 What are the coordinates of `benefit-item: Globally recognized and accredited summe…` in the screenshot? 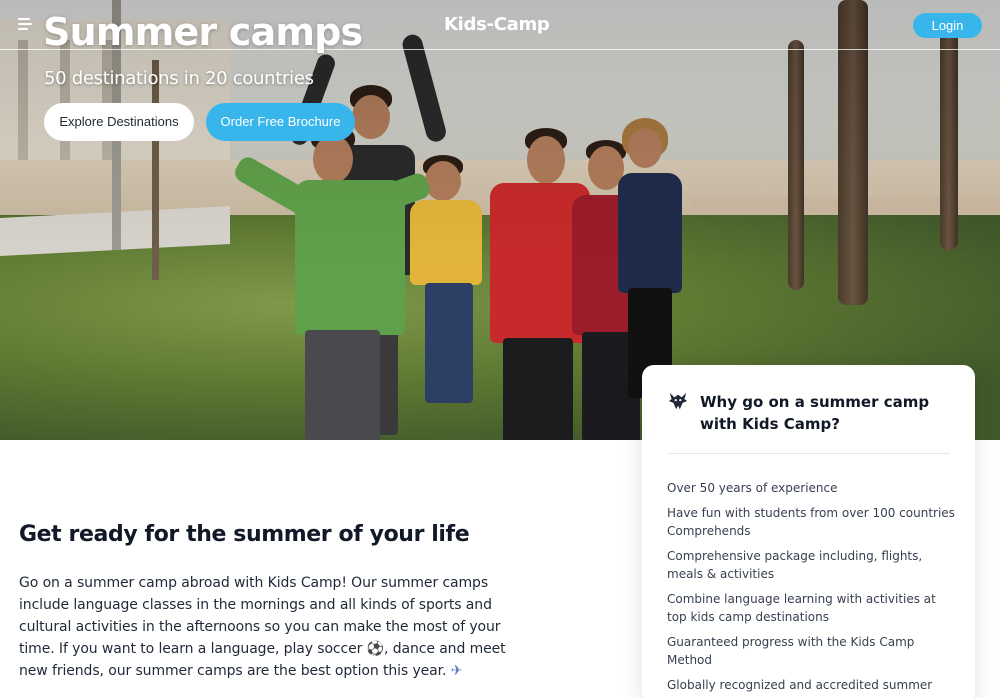 It's located at (800, 688).